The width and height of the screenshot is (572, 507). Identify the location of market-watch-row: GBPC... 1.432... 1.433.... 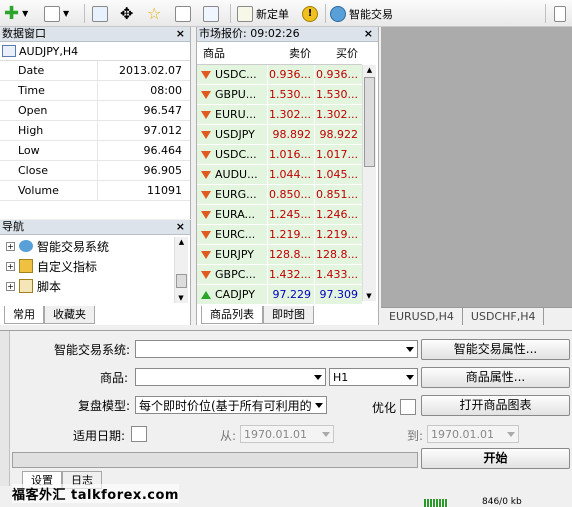
(279, 275).